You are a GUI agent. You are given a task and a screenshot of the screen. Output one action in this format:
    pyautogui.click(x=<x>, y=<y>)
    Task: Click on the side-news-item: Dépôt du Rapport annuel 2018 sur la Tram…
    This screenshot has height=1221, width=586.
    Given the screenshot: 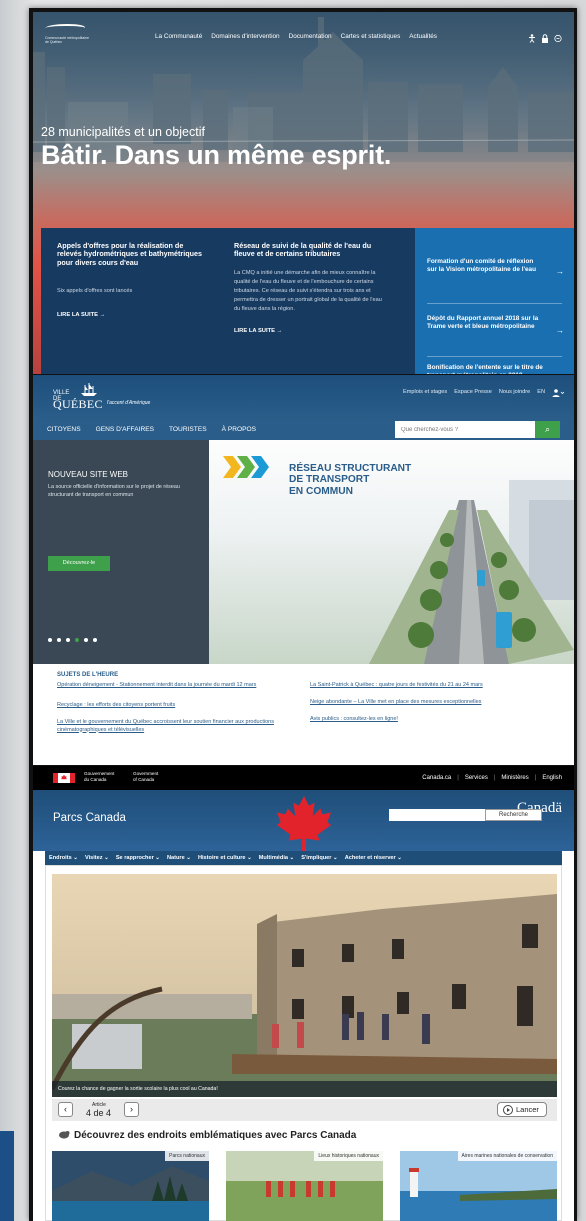 What is the action you would take?
    pyautogui.click(x=494, y=323)
    